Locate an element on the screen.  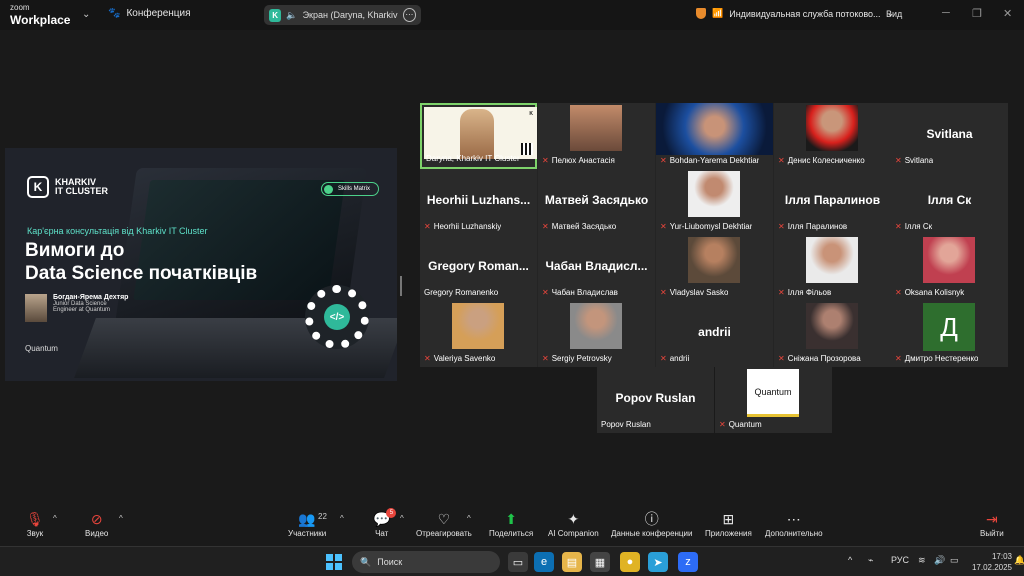
battery-icon: ▭ is located at coordinates (954, 560).